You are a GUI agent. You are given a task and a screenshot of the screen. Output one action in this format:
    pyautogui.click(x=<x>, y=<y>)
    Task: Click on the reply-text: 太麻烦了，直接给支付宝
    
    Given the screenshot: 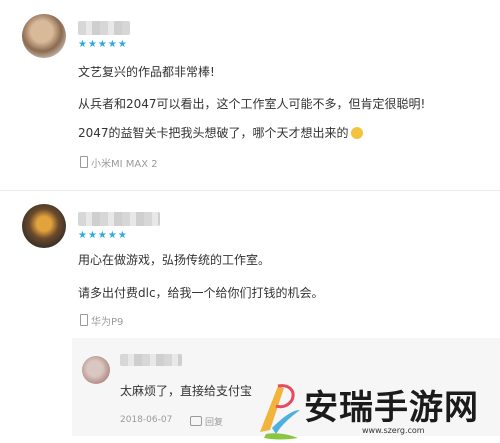 What is the action you would take?
    pyautogui.click(x=186, y=391)
    